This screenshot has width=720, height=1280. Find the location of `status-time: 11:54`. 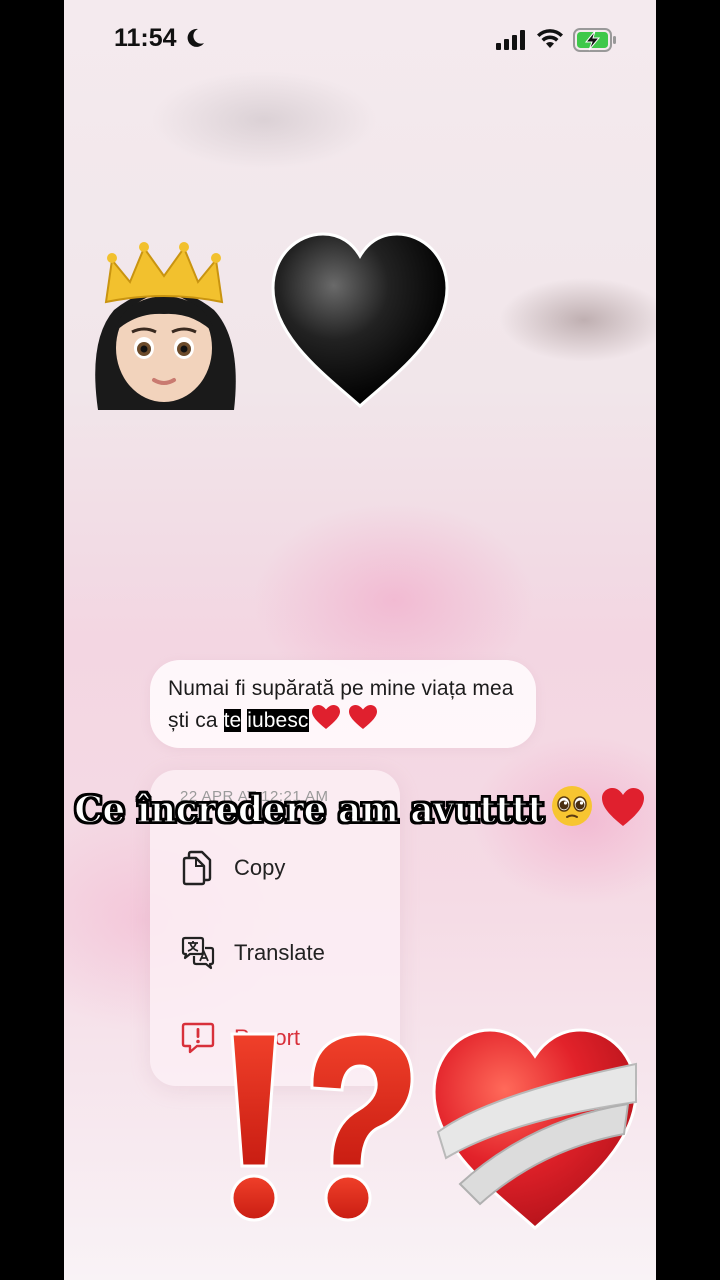

status-time: 11:54 is located at coordinates (145, 38).